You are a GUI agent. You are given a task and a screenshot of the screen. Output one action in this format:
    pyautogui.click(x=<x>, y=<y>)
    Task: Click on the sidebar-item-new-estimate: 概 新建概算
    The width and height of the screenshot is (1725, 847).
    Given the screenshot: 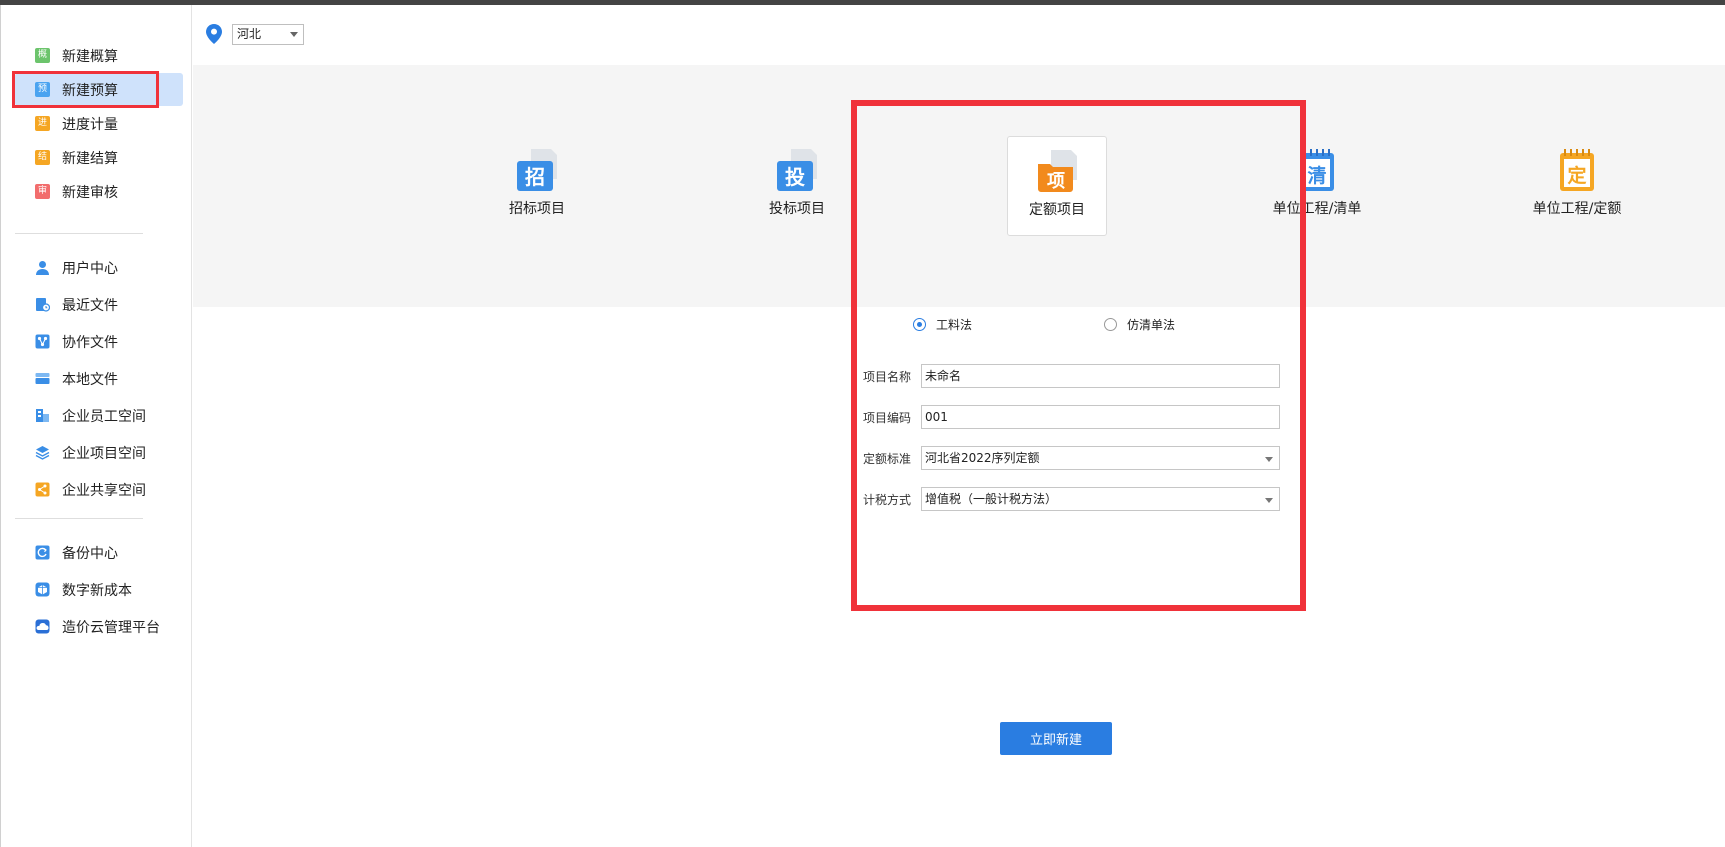 What is the action you would take?
    pyautogui.click(x=99, y=55)
    